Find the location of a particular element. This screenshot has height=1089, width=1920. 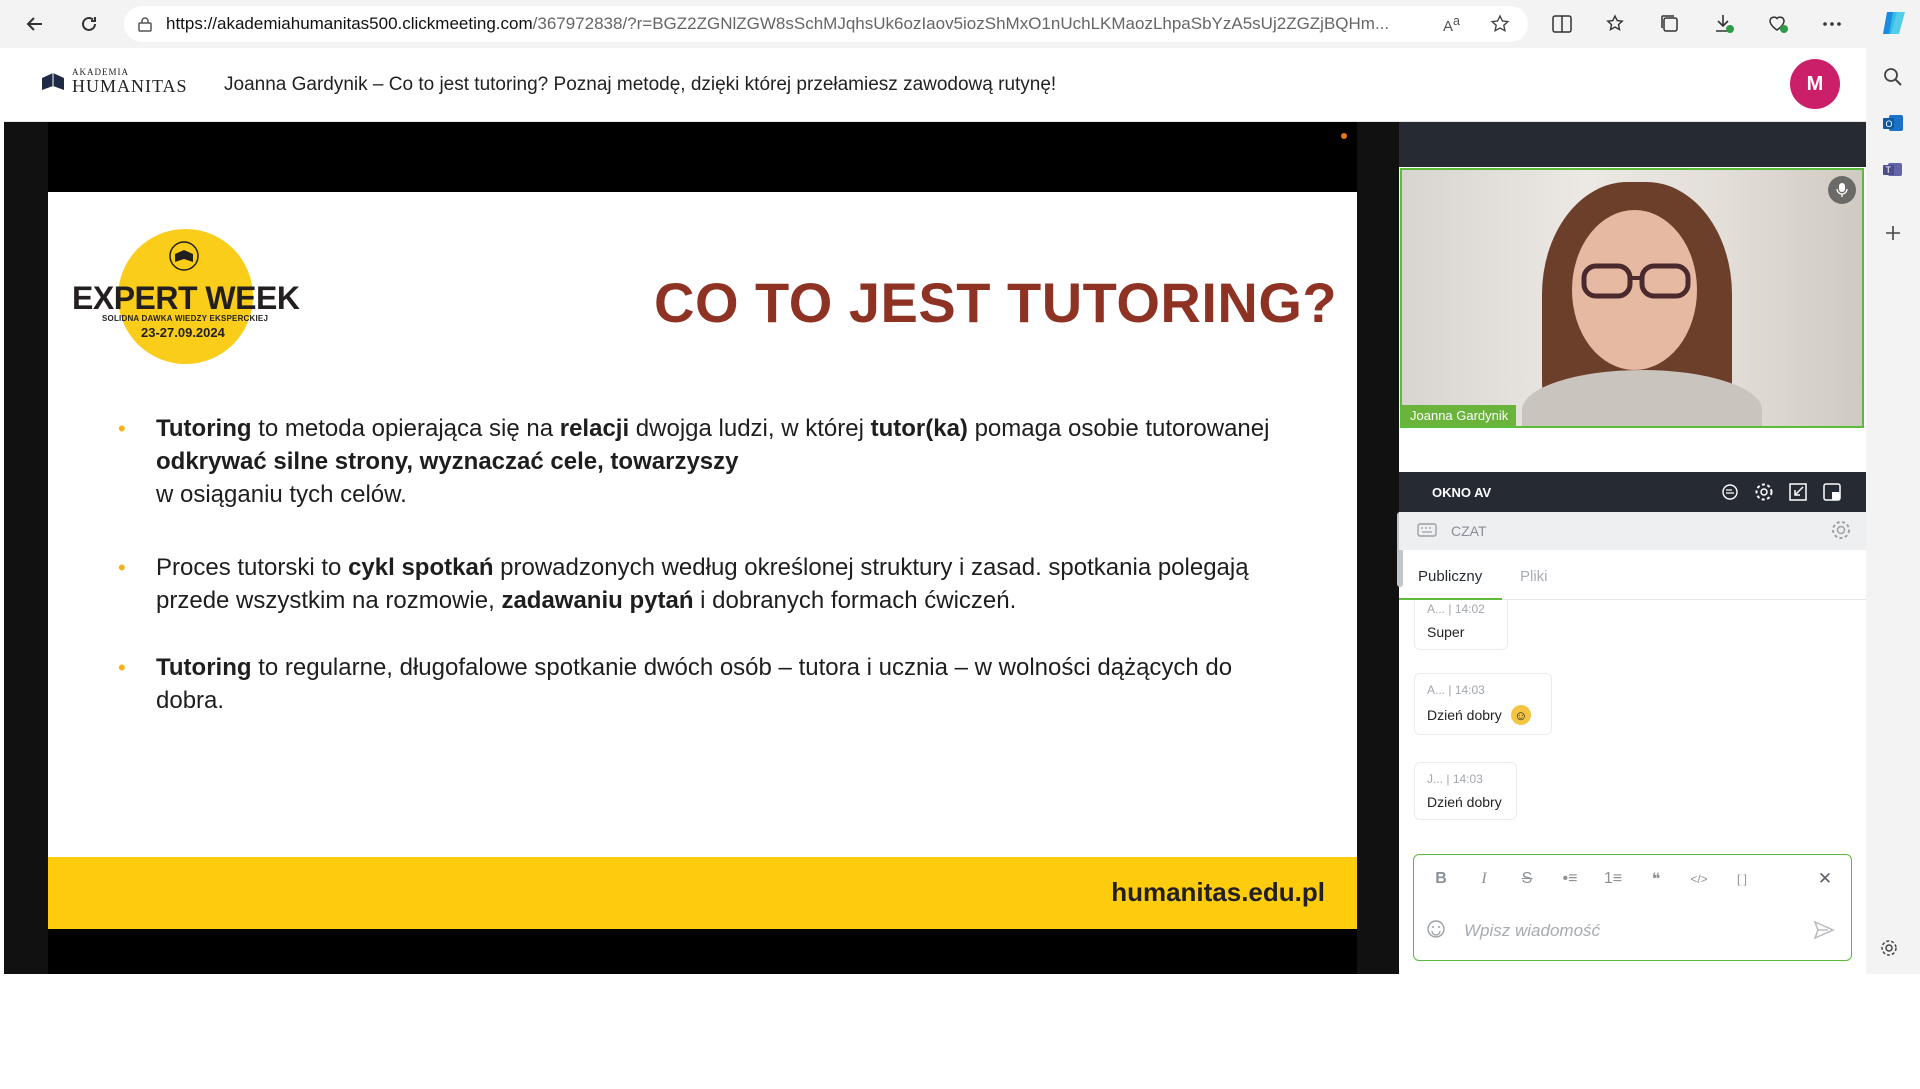

video-area-header is located at coordinates (1632, 144).